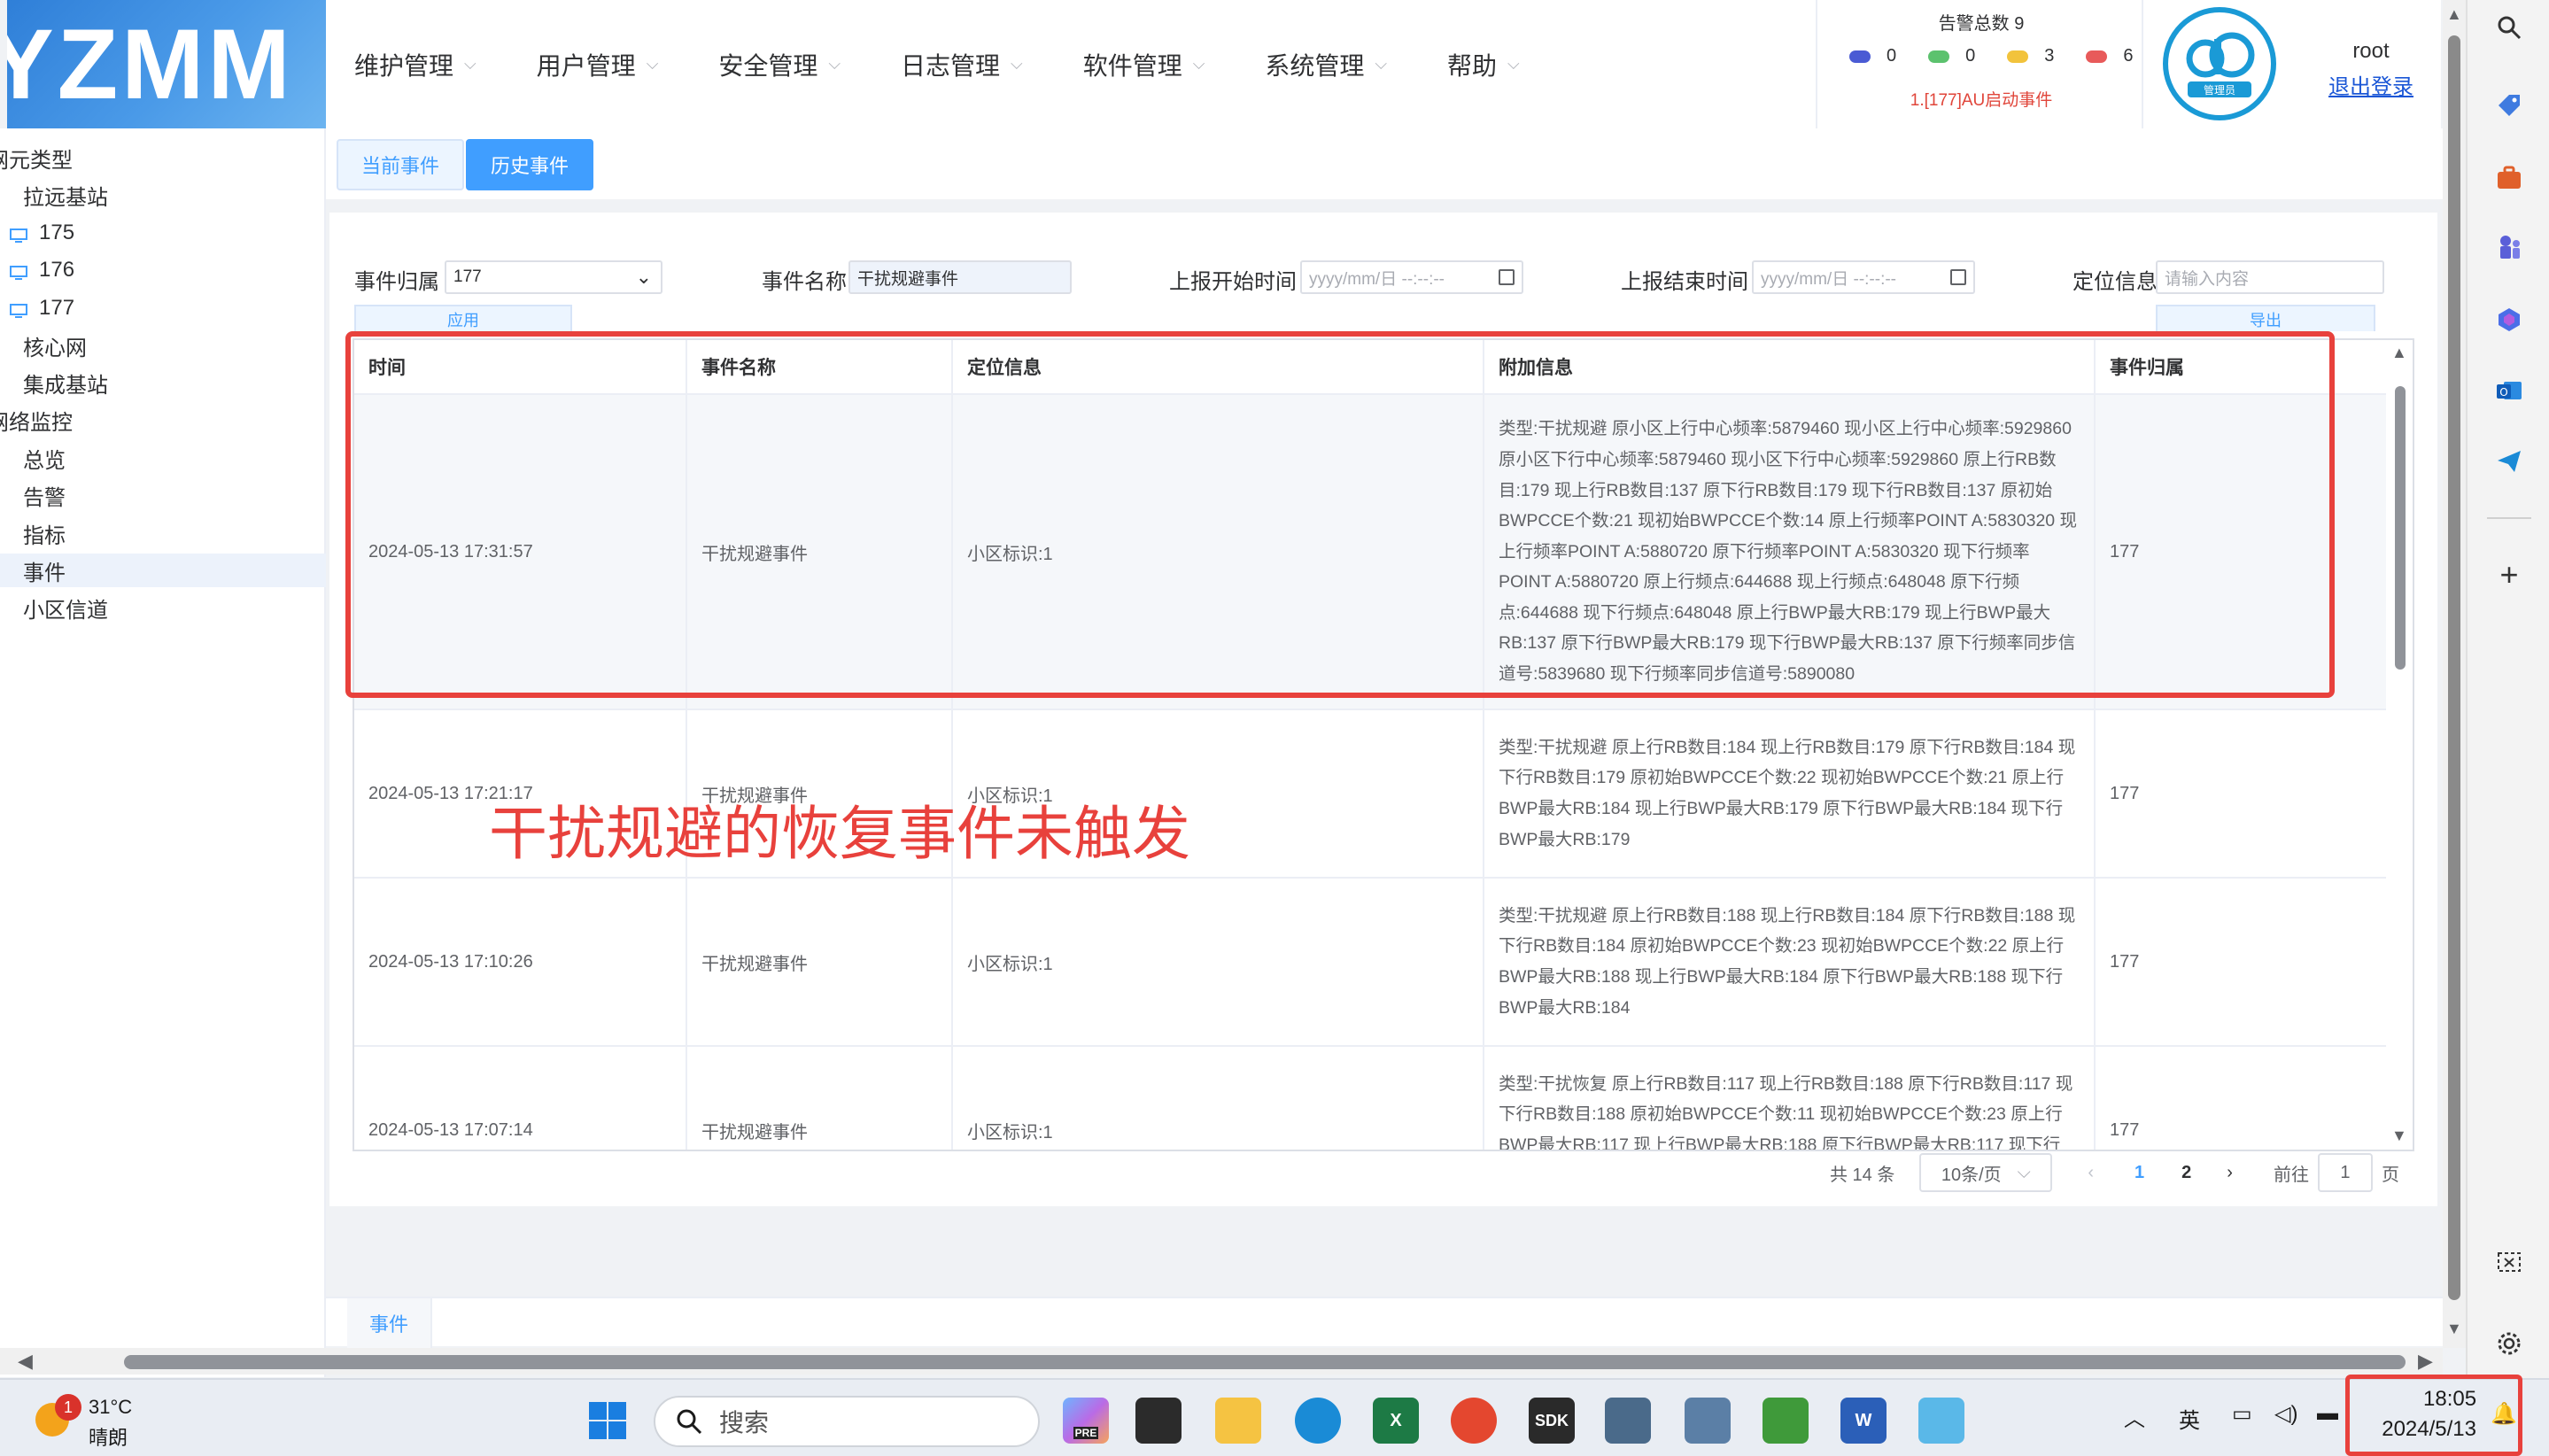  What do you see at coordinates (2270, 277) in the screenshot?
I see `location-input: 请输入内容` at bounding box center [2270, 277].